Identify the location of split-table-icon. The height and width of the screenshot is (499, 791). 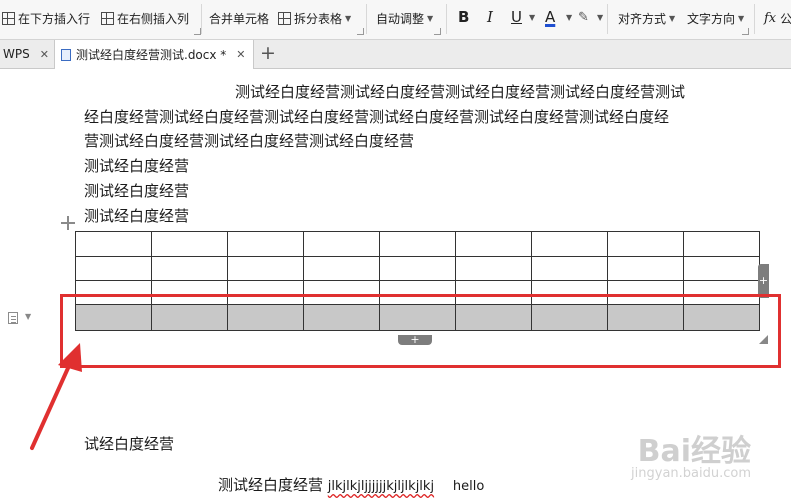
(284, 18).